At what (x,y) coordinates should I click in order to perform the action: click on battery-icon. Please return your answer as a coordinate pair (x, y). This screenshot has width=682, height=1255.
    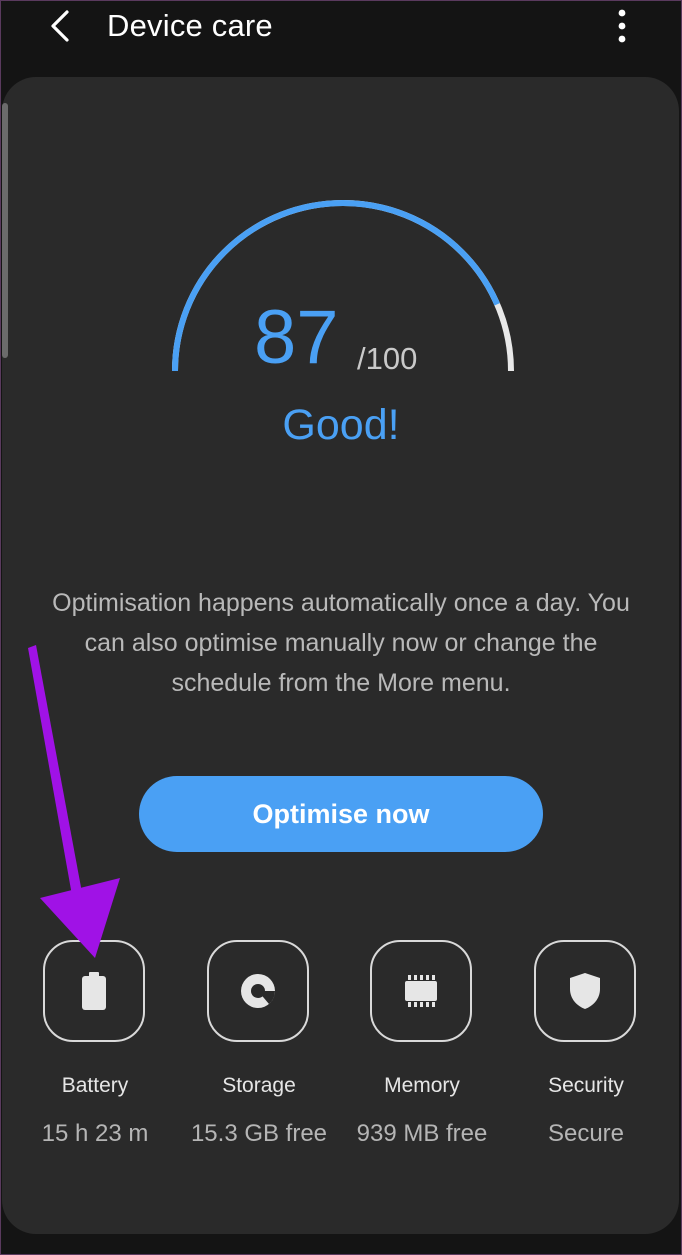
    Looking at the image, I should click on (94, 991).